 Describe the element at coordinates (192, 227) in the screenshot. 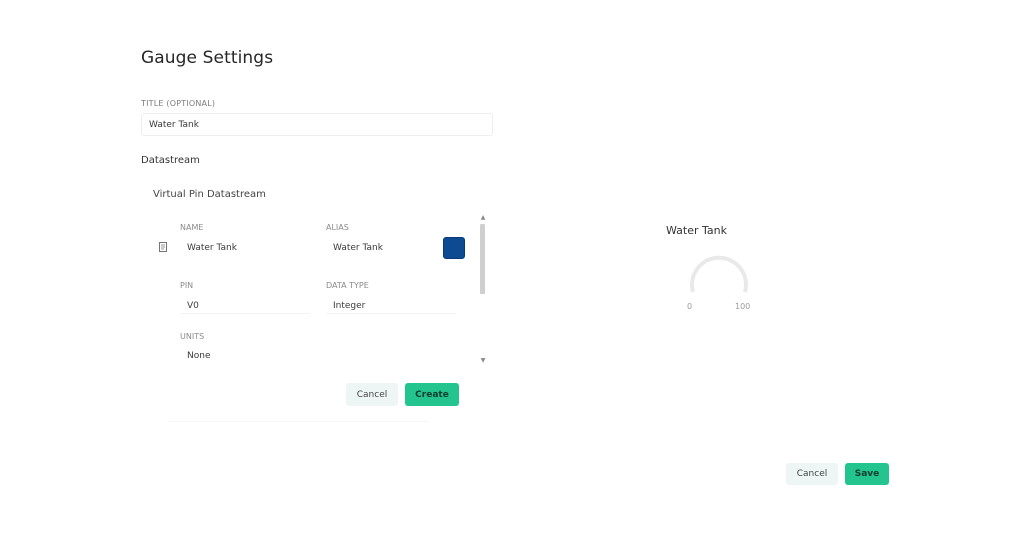

I see `name-label: NAME` at that location.